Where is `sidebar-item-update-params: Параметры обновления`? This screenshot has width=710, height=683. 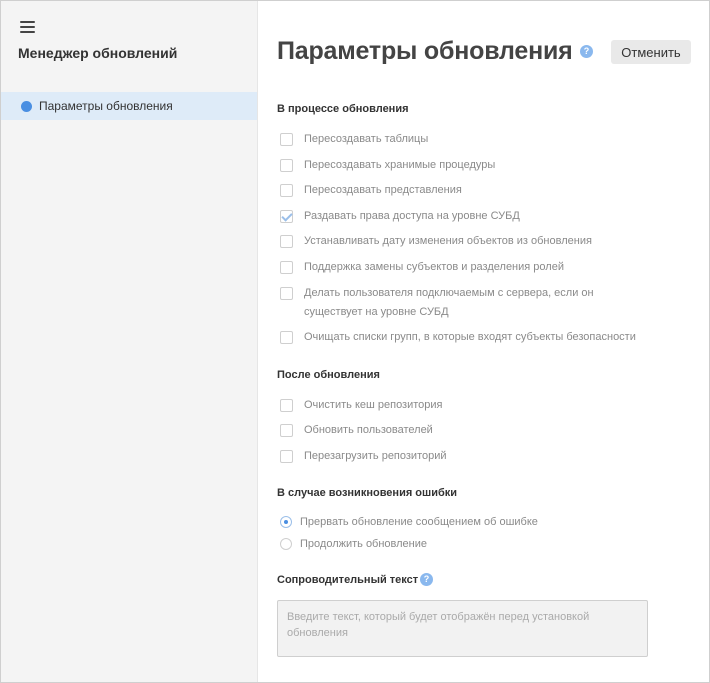 sidebar-item-update-params: Параметры обновления is located at coordinates (129, 106).